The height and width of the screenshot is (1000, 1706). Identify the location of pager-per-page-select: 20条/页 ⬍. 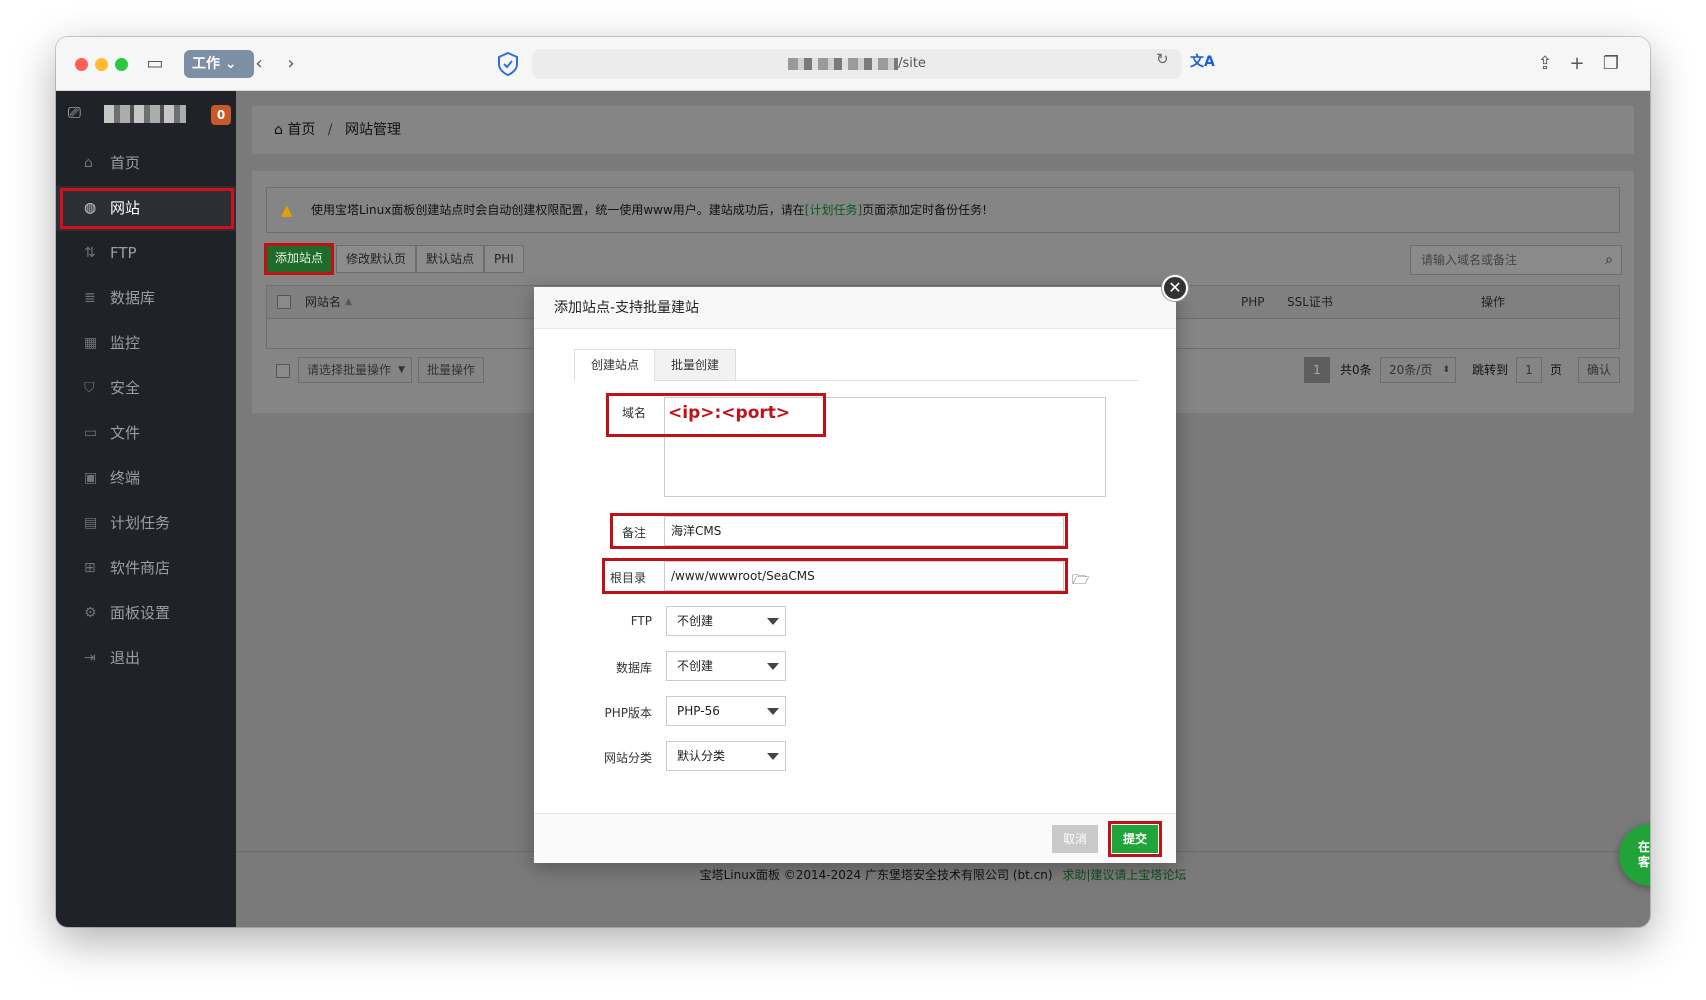
(1418, 370).